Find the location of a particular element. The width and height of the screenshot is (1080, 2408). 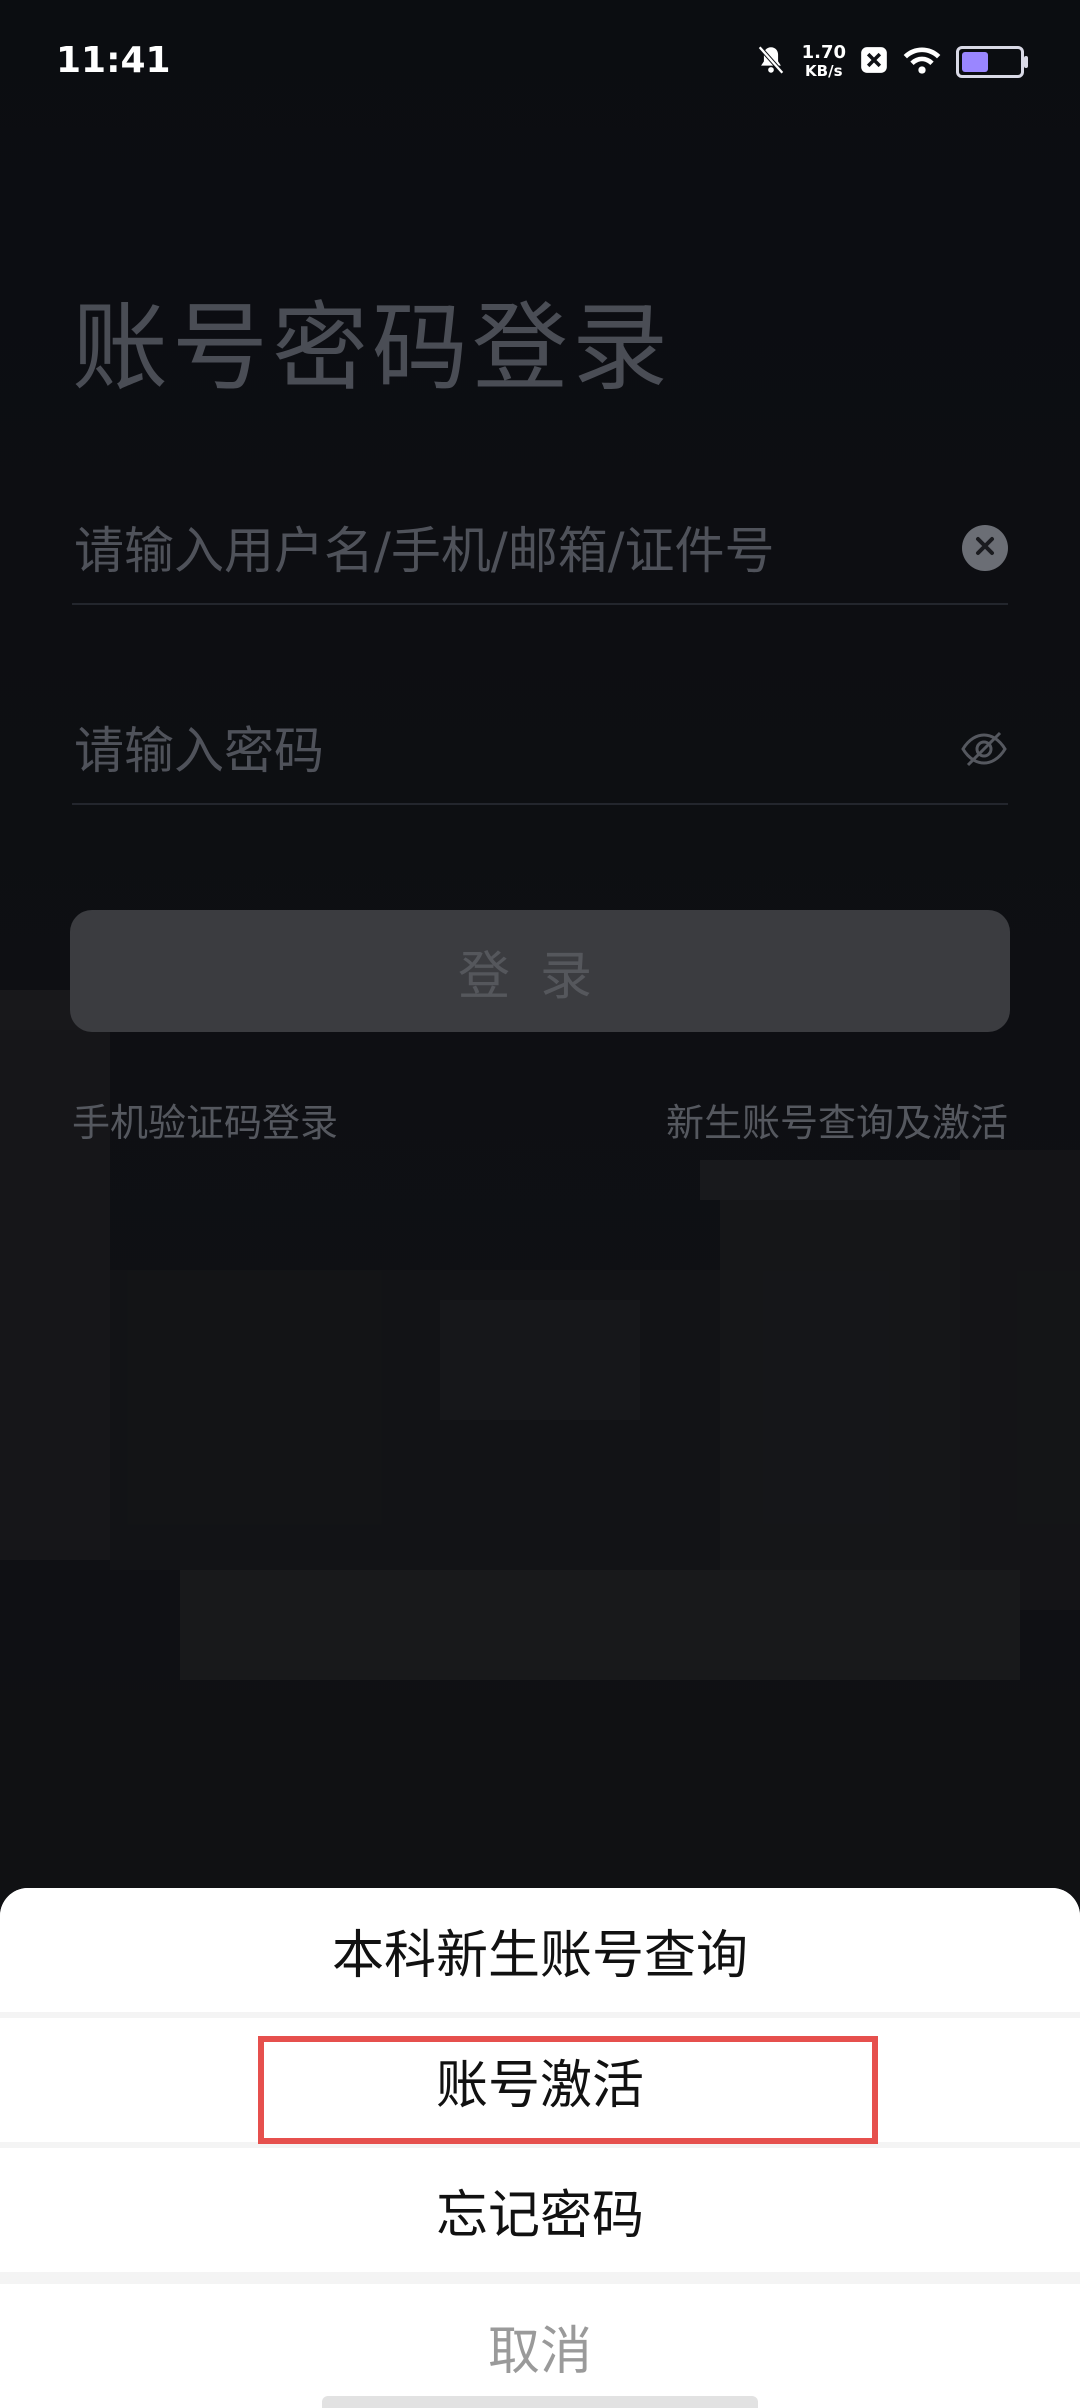

cancel-button: 取消 is located at coordinates (540, 2346).